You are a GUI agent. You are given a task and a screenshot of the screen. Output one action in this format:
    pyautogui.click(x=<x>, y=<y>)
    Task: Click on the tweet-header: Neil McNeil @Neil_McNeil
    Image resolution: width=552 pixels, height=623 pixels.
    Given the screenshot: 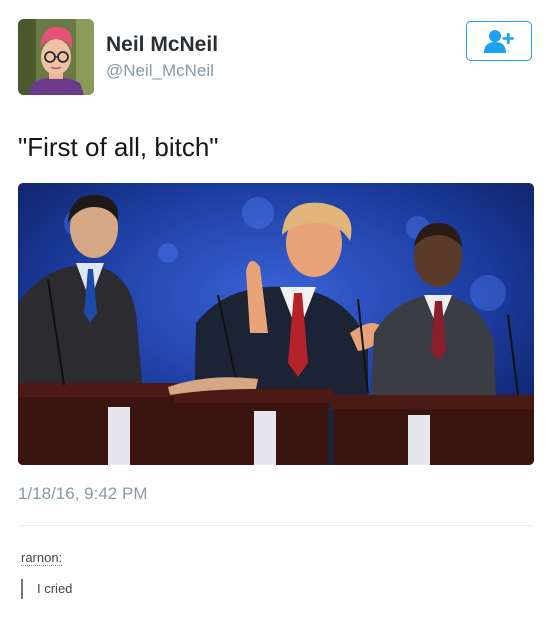 What is the action you would take?
    pyautogui.click(x=277, y=59)
    